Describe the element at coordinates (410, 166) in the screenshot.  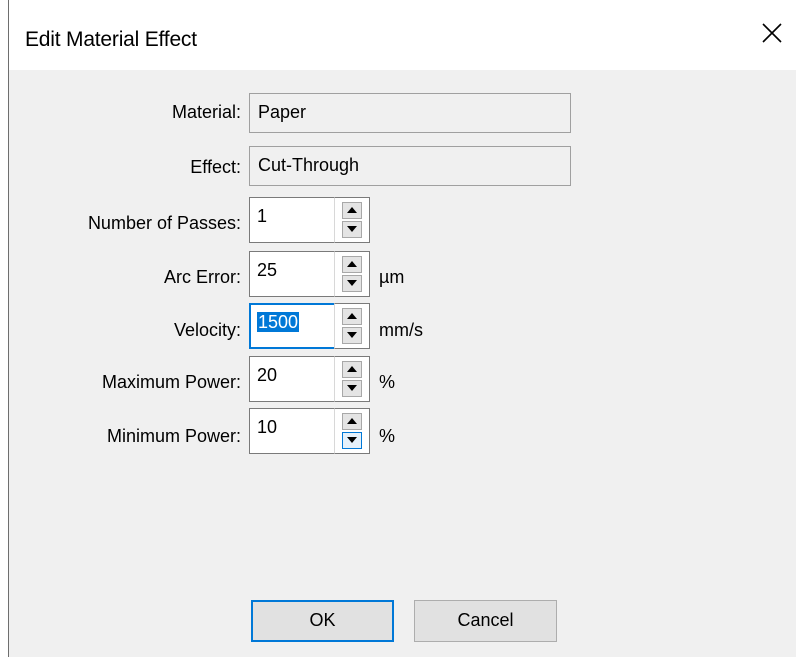
I see `effect-field: Cut-Through` at that location.